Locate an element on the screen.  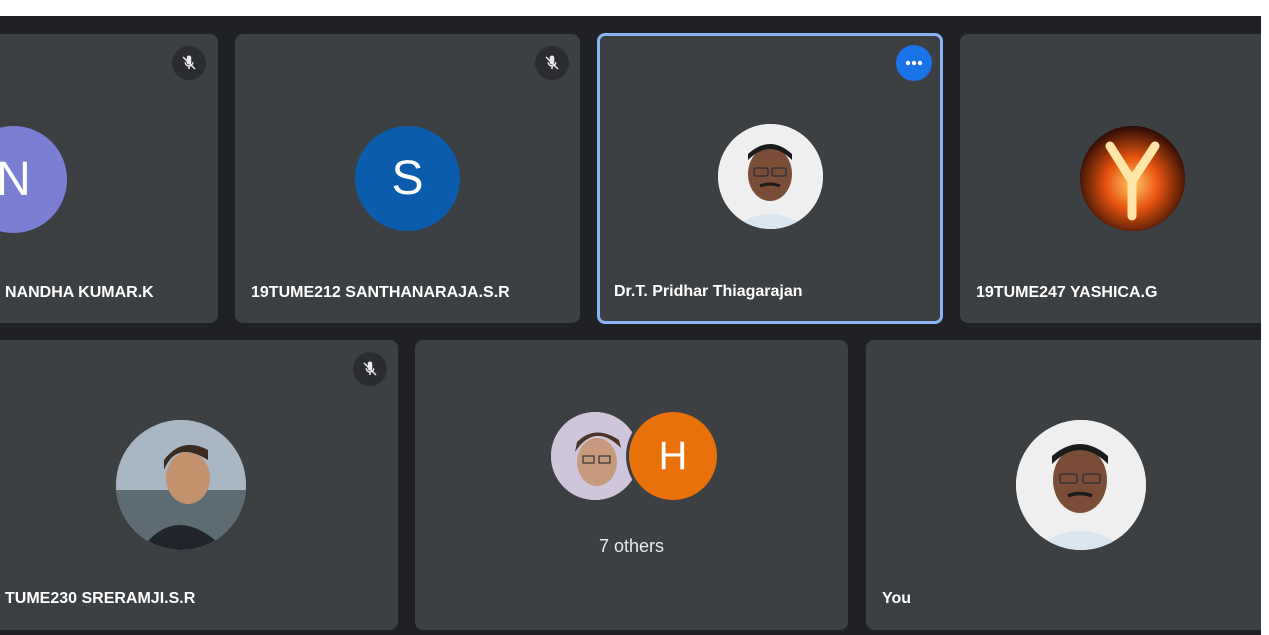
participant-tile: TUME230 SRERAMJI.S.R is located at coordinates (199, 485).